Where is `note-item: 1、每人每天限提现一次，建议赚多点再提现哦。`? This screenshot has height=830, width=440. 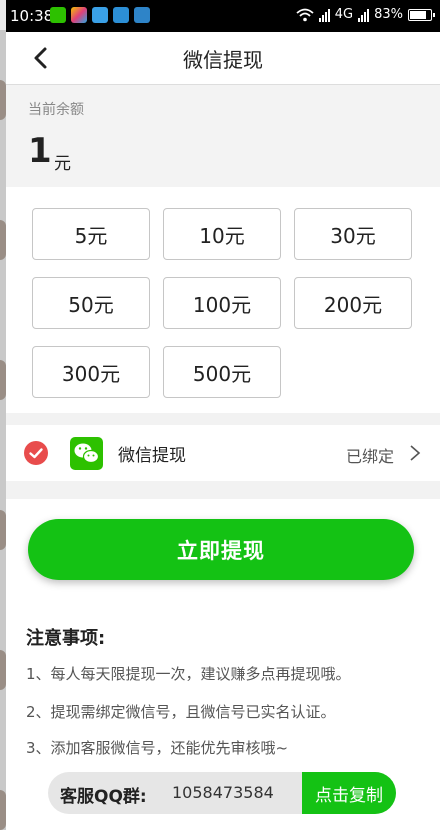 note-item: 1、每人每天限提现一次，建议赚多点再提现哦。 is located at coordinates (188, 674).